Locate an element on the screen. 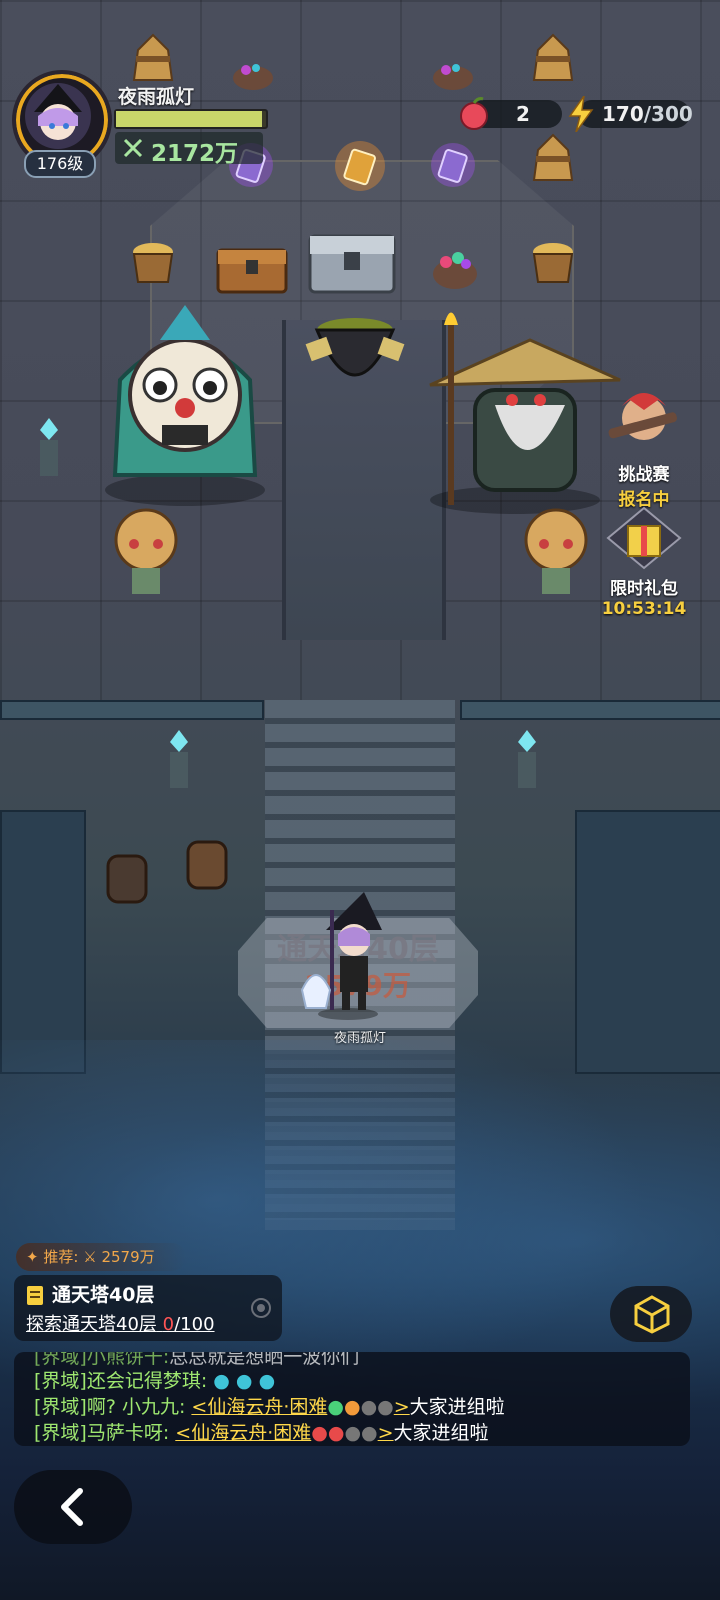  power-display: 2172万 is located at coordinates (189, 149).